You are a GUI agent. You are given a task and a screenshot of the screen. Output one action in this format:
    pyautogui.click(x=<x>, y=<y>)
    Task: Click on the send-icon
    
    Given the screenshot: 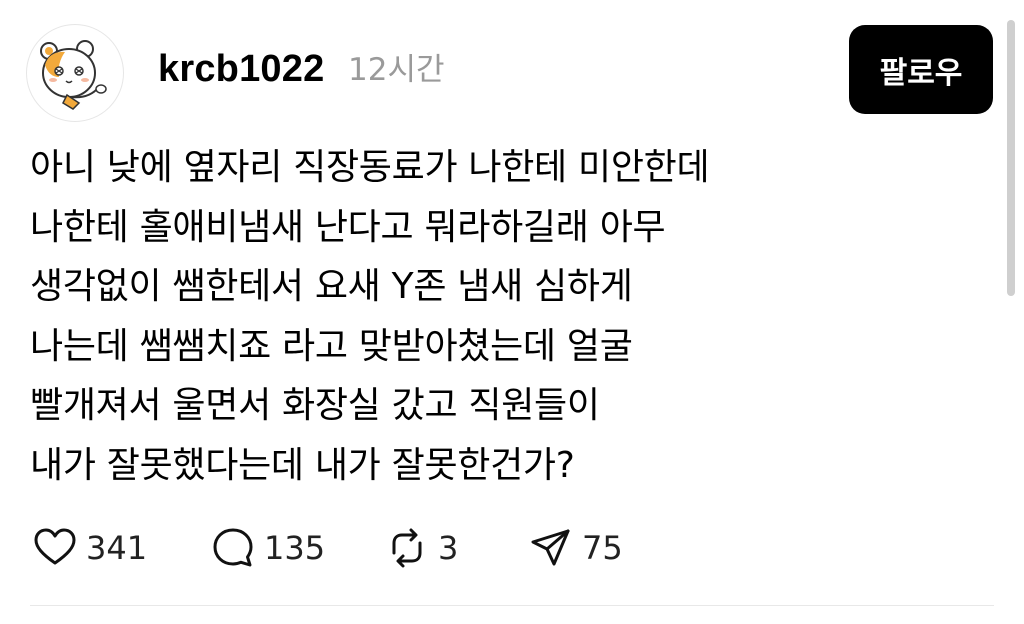 What is the action you would take?
    pyautogui.click(x=551, y=548)
    